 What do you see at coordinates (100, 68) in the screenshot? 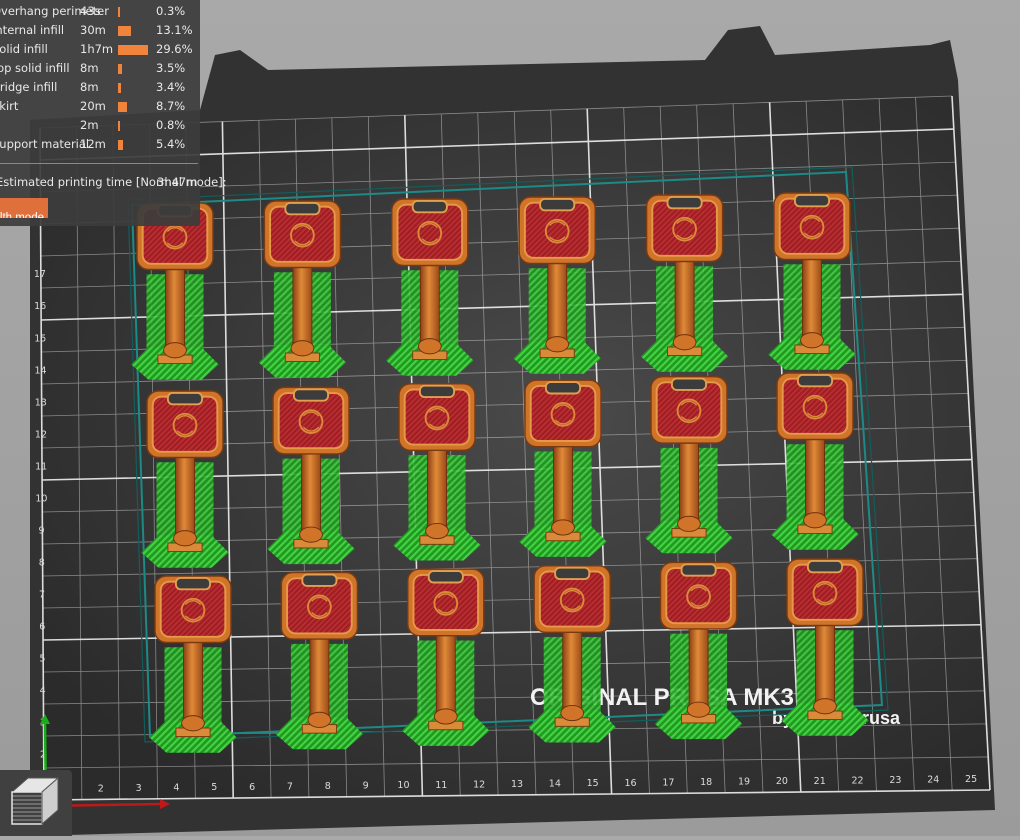
I see `legend-row: Top solid infill 8m 3.5%` at bounding box center [100, 68].